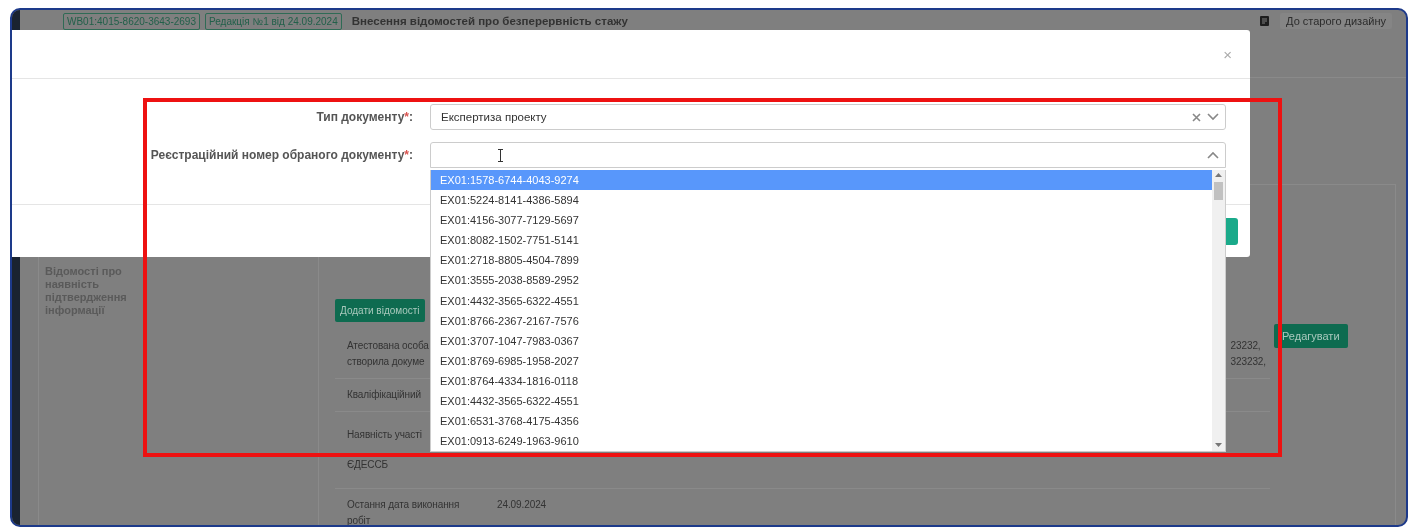  What do you see at coordinates (821, 200) in the screenshot?
I see `dropdown-option: EX01:5224-8141-4386-5894` at bounding box center [821, 200].